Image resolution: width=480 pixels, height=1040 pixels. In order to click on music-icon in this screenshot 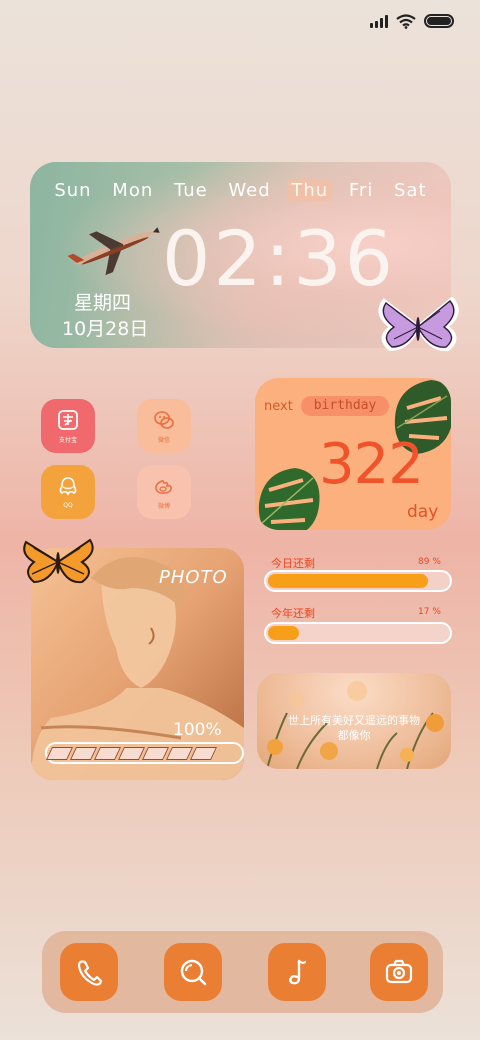, I will do `click(298, 972)`.